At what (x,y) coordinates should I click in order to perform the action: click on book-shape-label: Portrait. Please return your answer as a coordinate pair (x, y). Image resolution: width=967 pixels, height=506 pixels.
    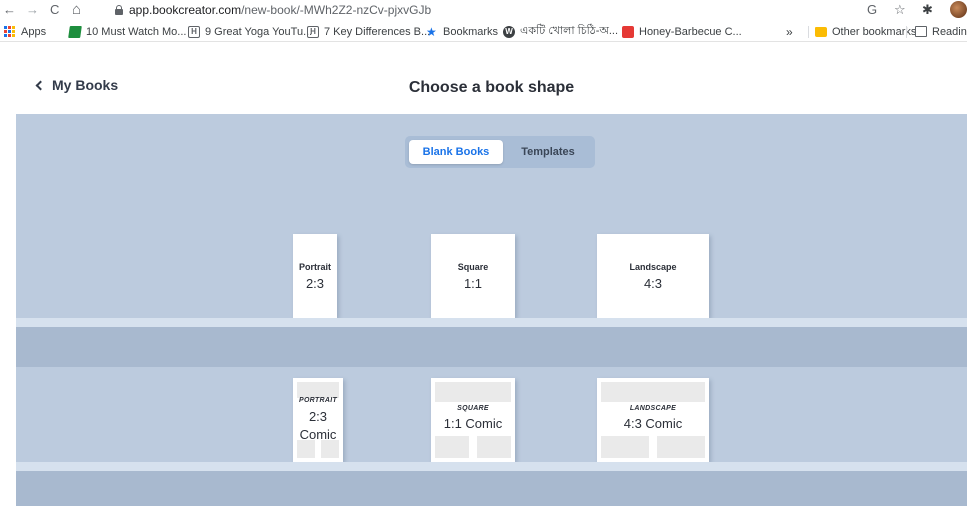
    Looking at the image, I should click on (314, 267).